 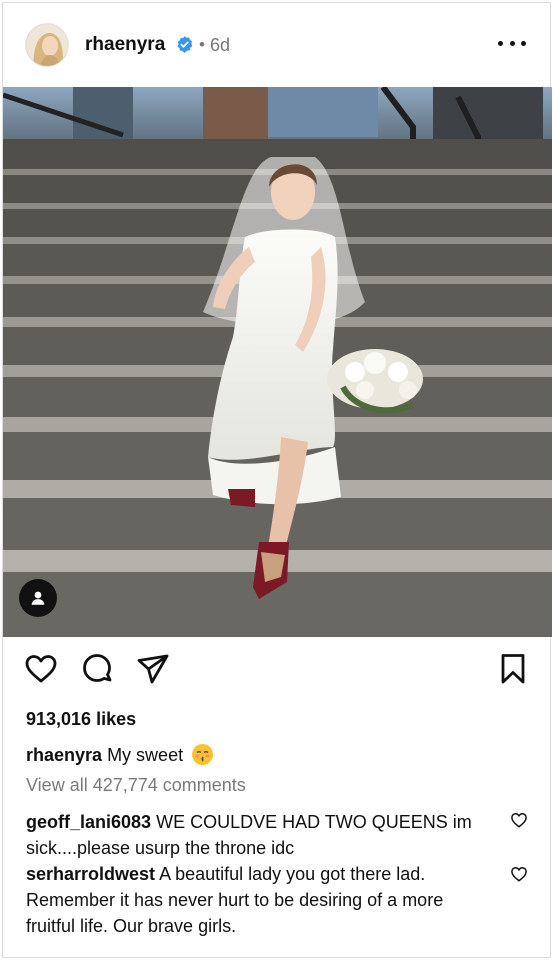 What do you see at coordinates (64, 755) in the screenshot?
I see `caption-username: rhaenyra` at bounding box center [64, 755].